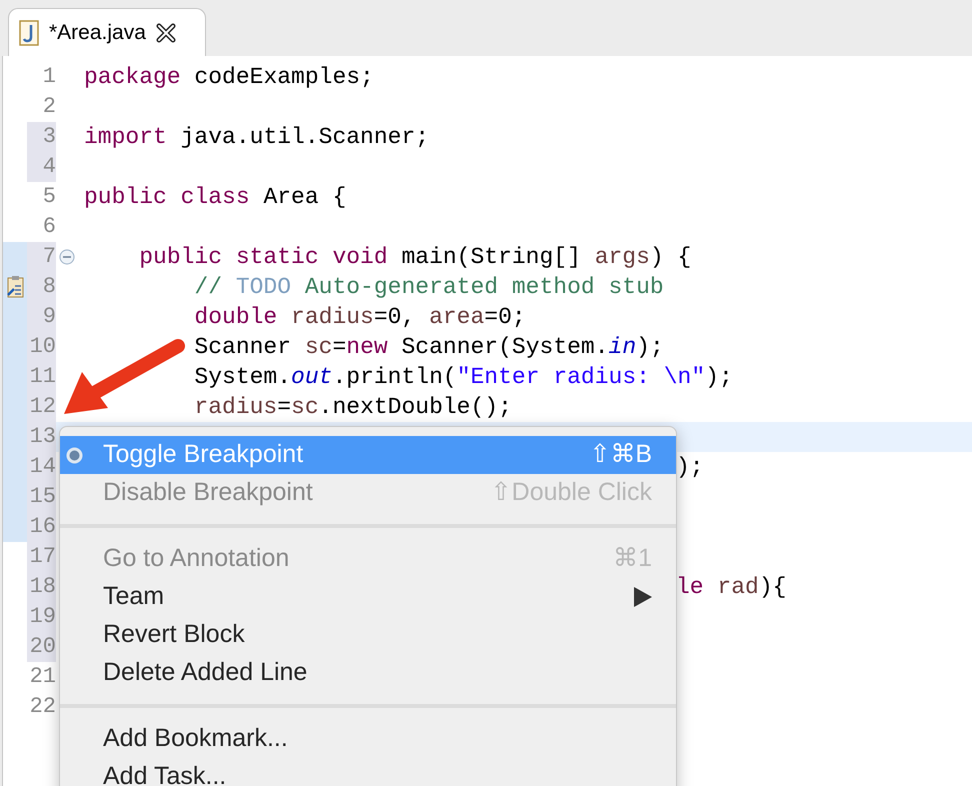 The width and height of the screenshot is (972, 786). Describe the element at coordinates (49, 257) in the screenshot. I see `line-number: 7` at that location.